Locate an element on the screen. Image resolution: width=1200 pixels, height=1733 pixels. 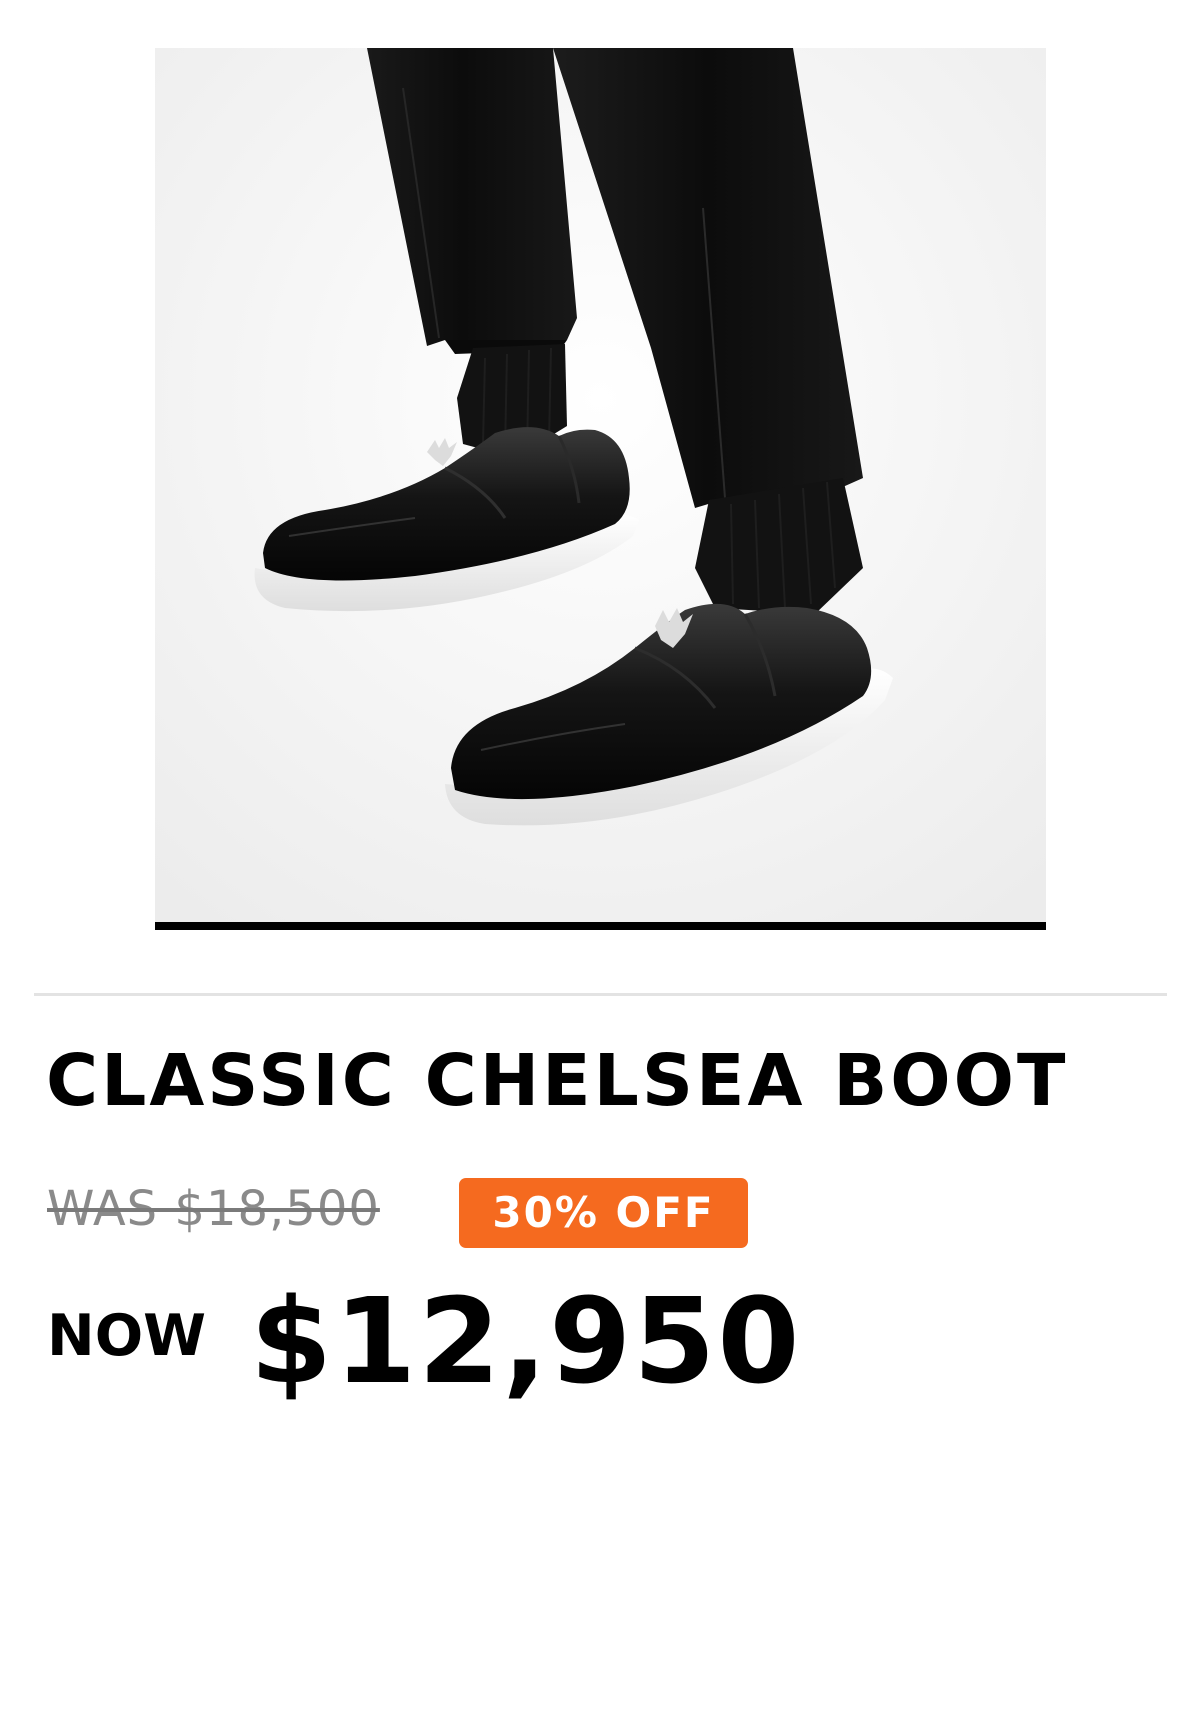
product-title: CLASSIC CHELSEA BOOT is located at coordinates (557, 1080).